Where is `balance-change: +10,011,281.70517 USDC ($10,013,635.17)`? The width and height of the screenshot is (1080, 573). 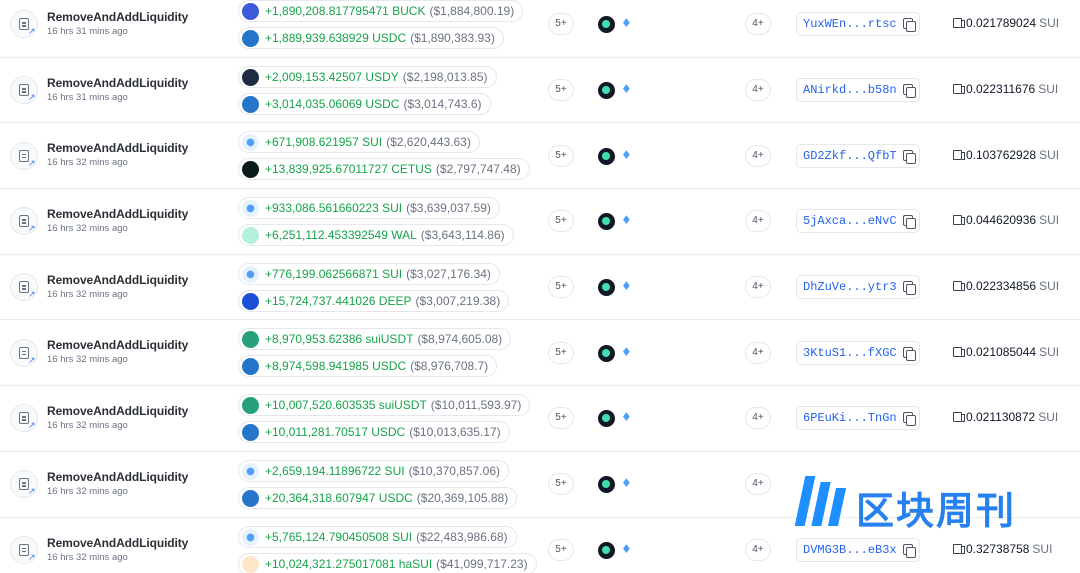 balance-change: +10,011,281.70517 USDC ($10,013,635.17) is located at coordinates (374, 432).